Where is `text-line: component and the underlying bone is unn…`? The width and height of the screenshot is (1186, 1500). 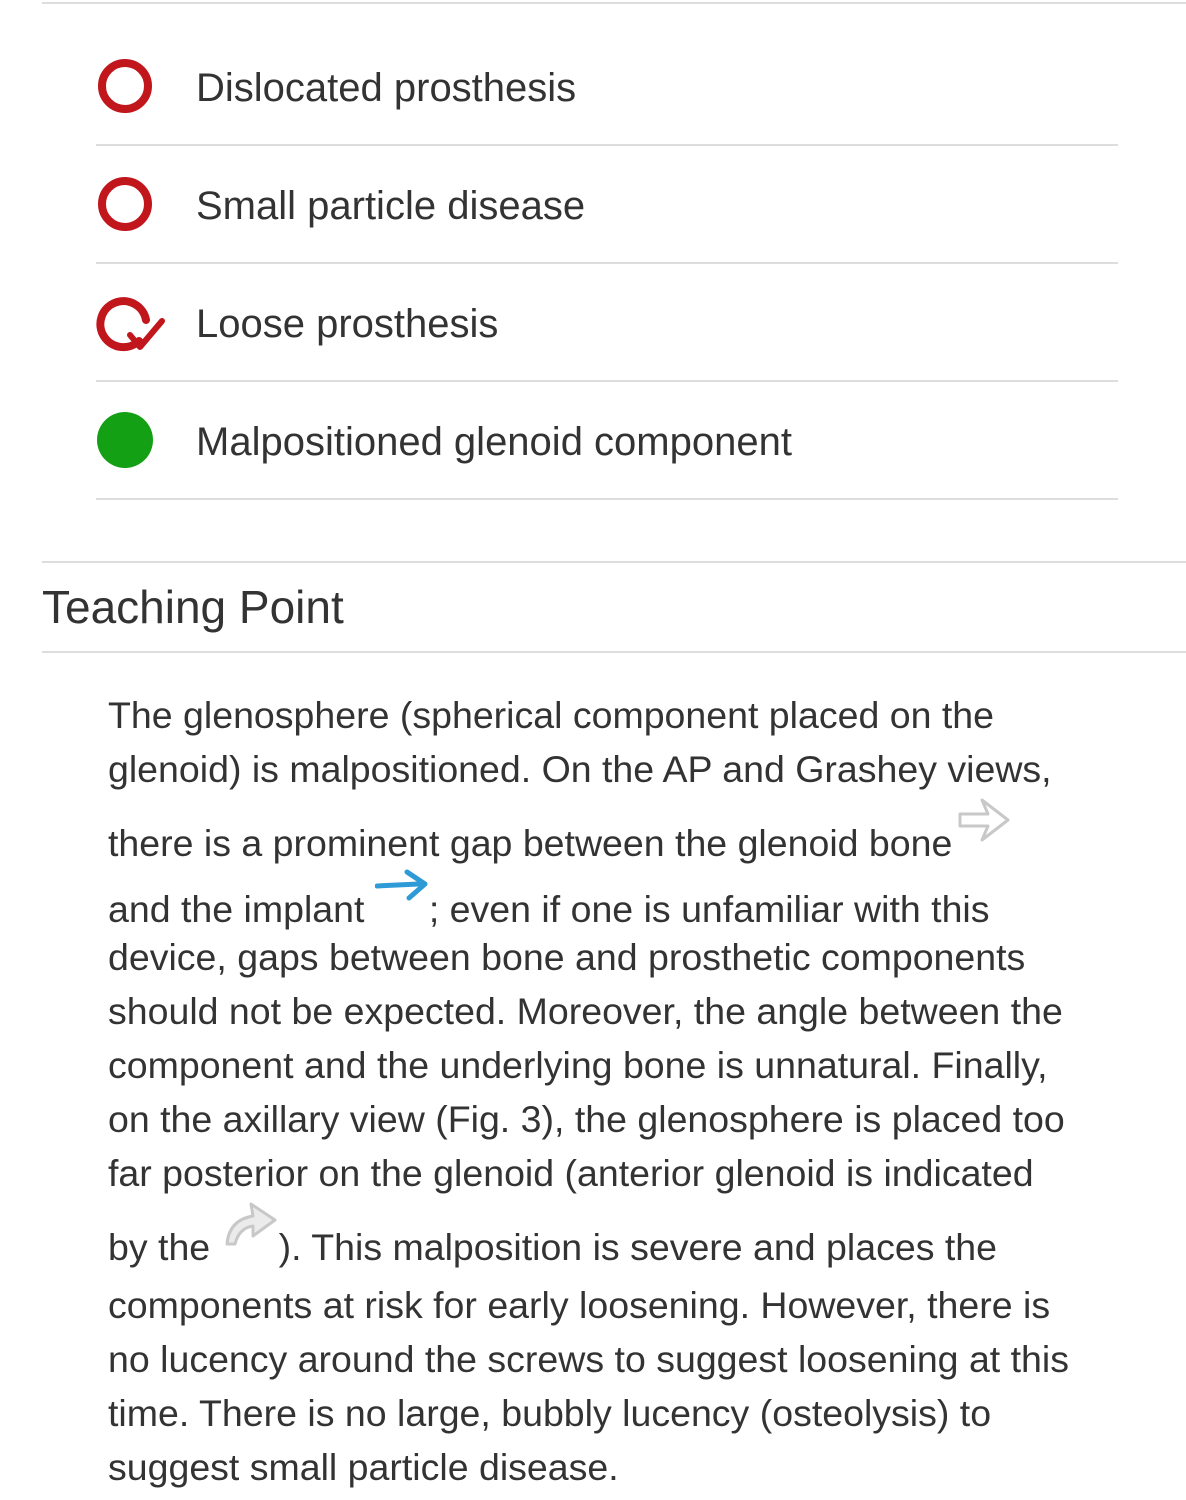
text-line: component and the underlying bone is unn… is located at coordinates (578, 1065).